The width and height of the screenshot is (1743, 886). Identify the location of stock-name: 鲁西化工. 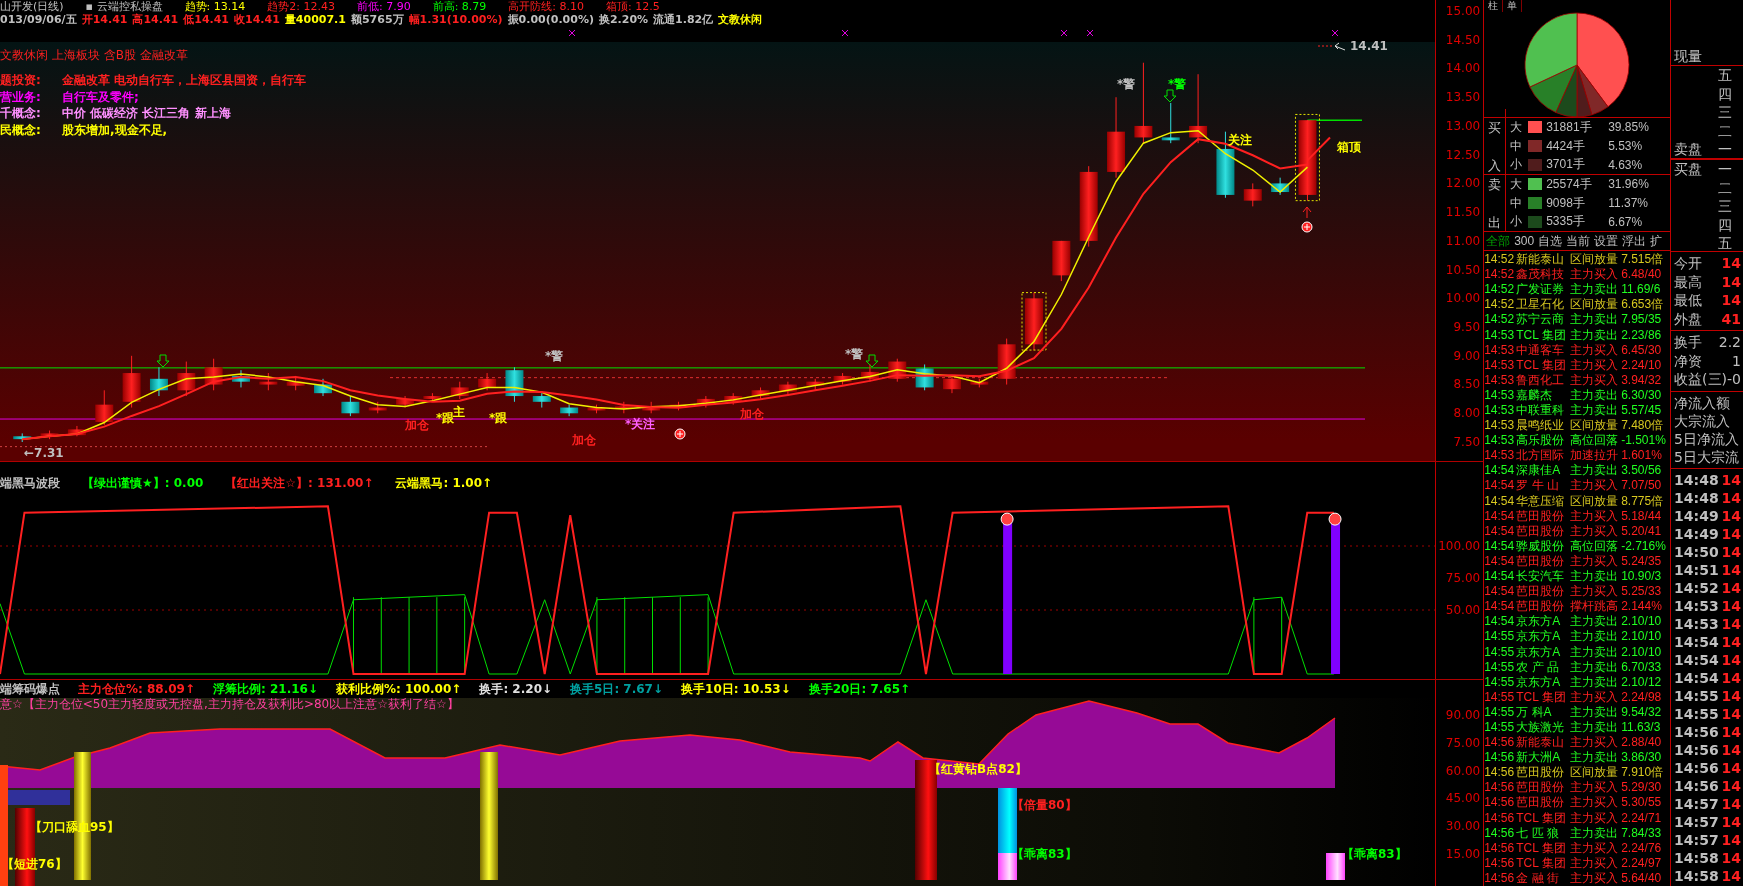
(1542, 380).